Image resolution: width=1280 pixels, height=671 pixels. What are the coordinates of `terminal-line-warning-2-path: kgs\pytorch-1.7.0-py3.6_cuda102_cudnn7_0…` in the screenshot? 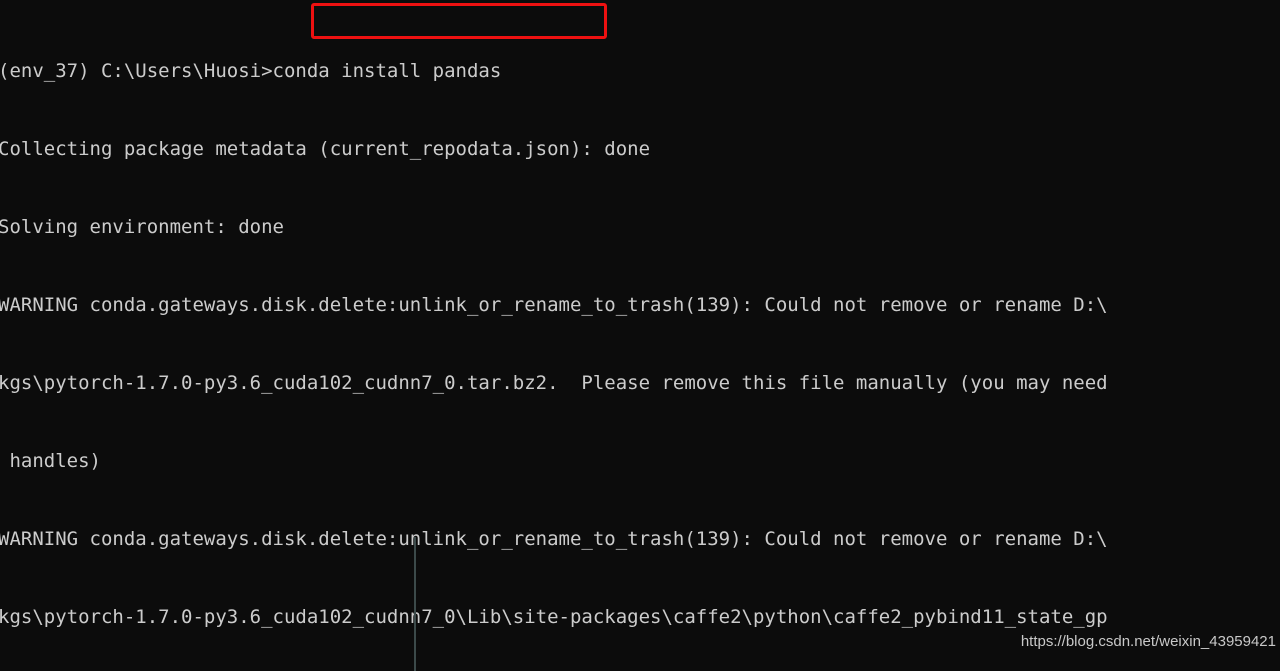 It's located at (554, 617).